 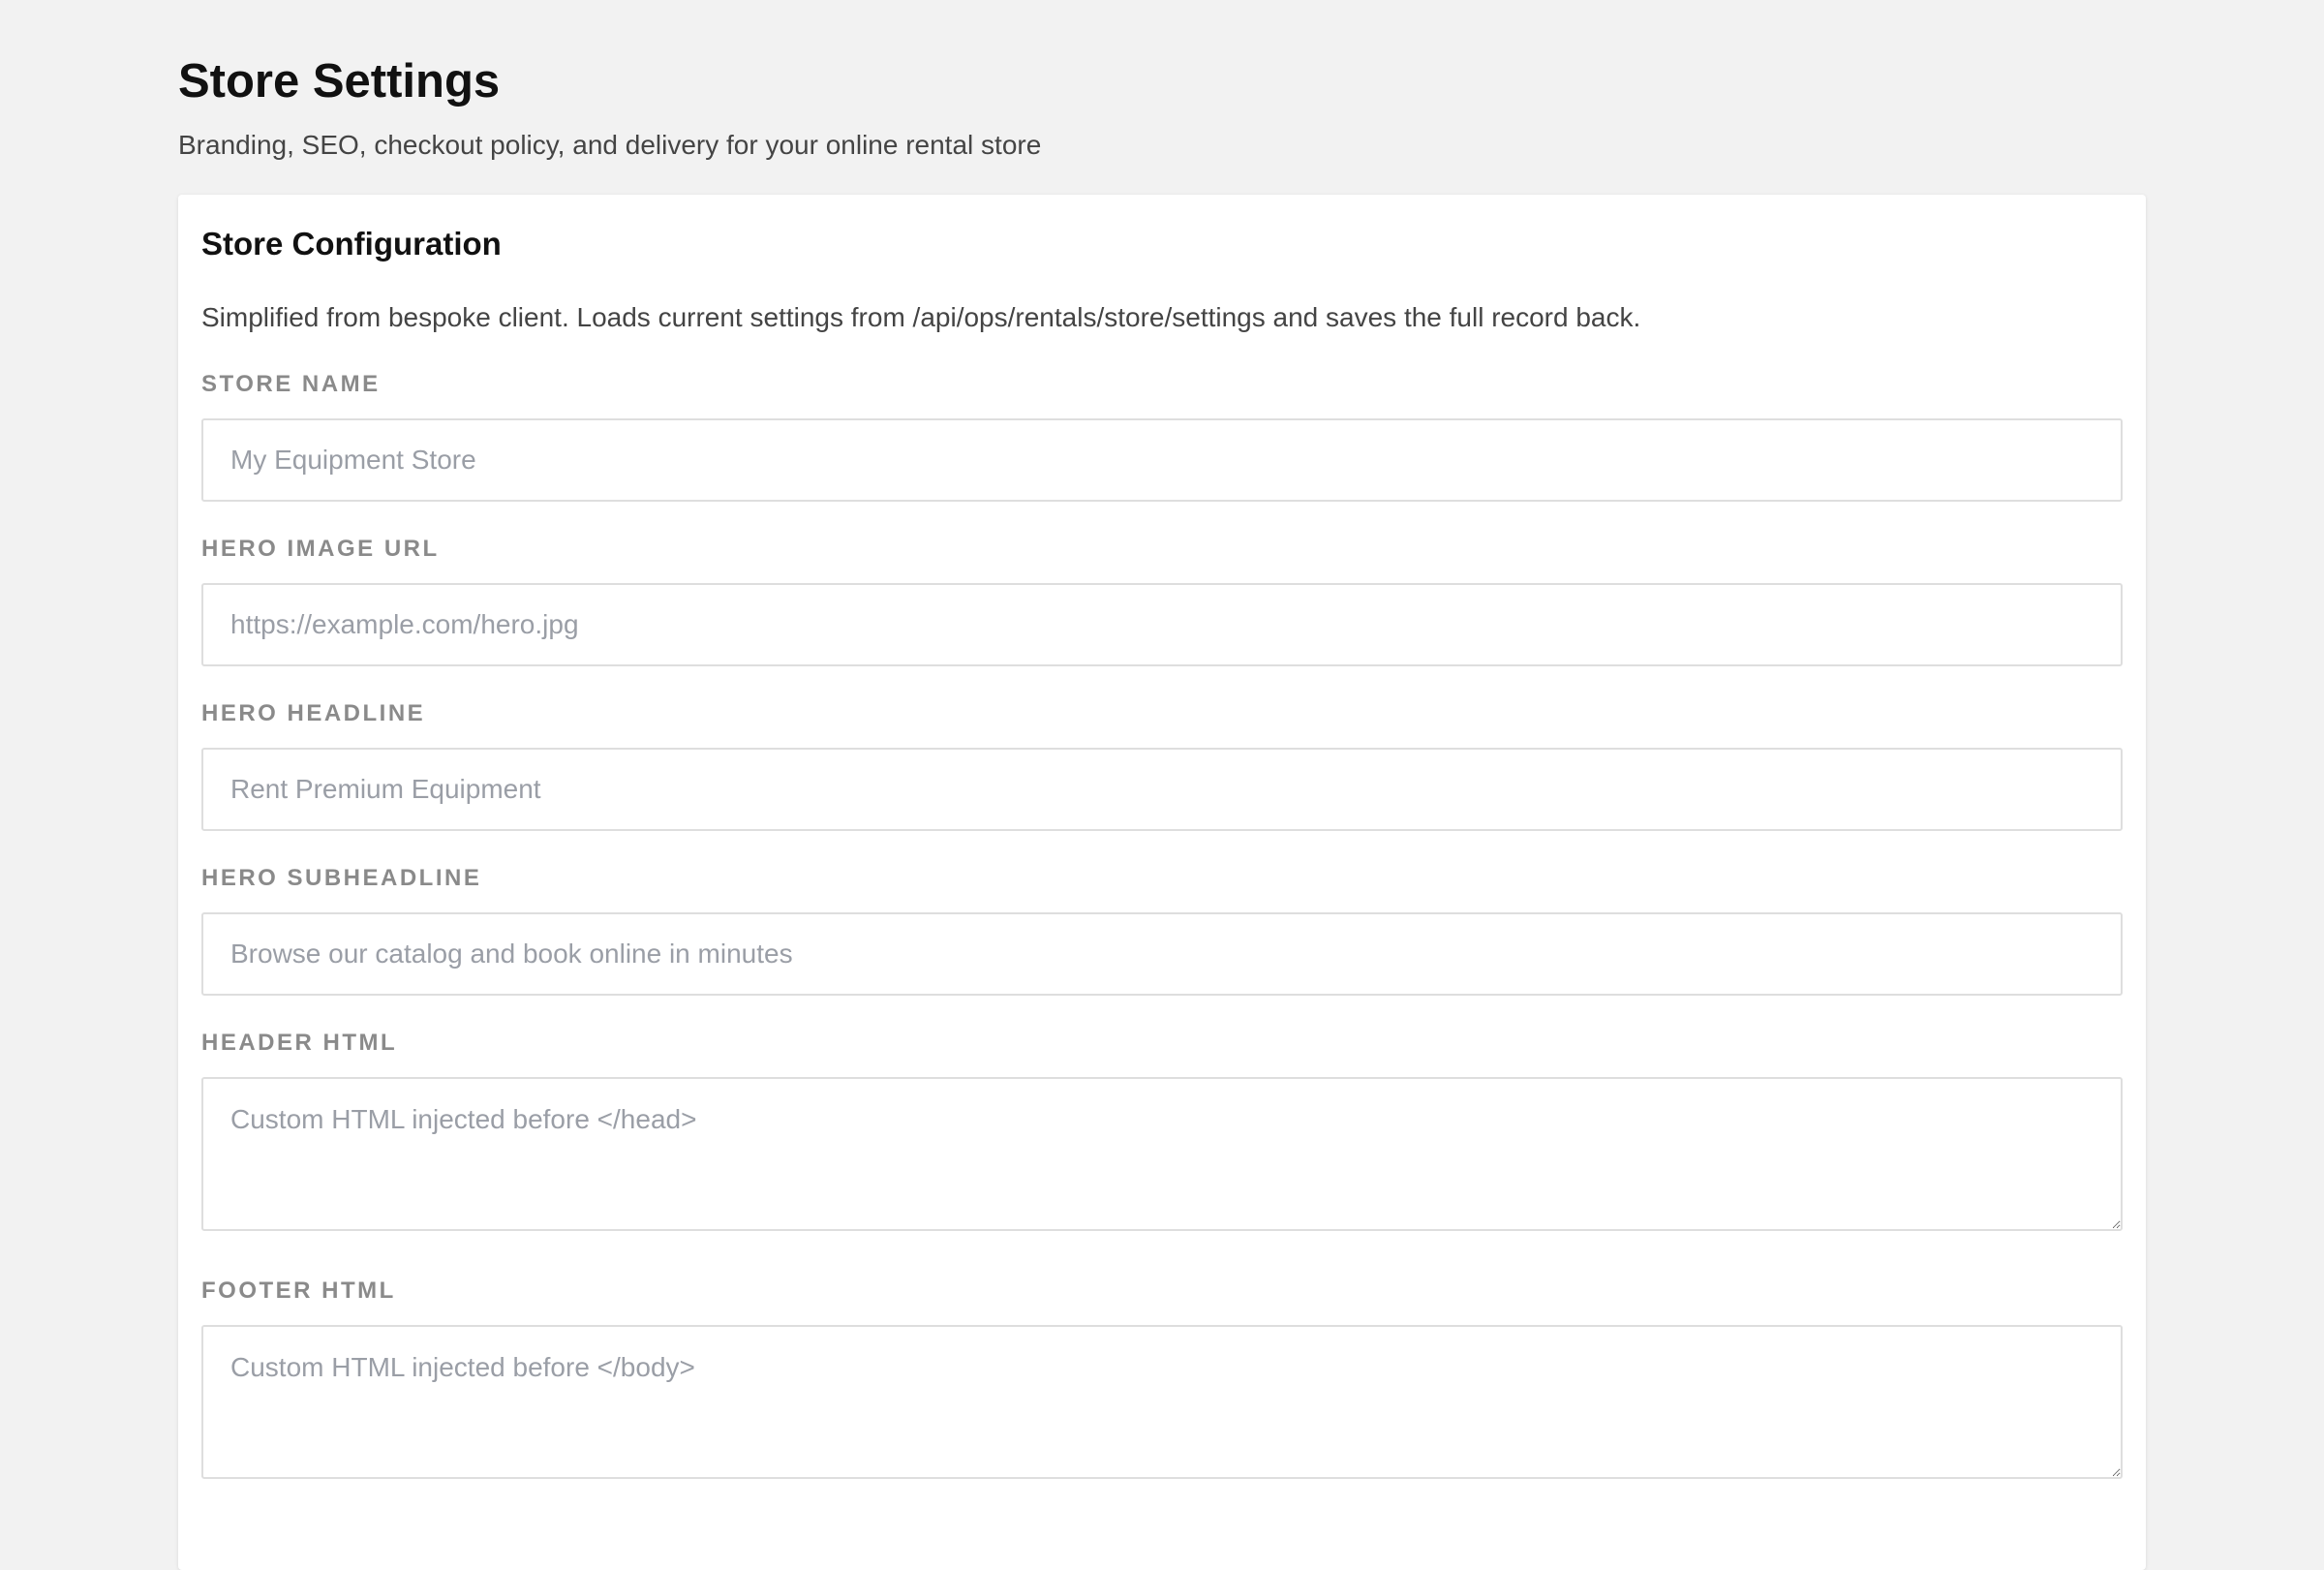 I want to click on header-html-textarea, so click(x=1162, y=1154).